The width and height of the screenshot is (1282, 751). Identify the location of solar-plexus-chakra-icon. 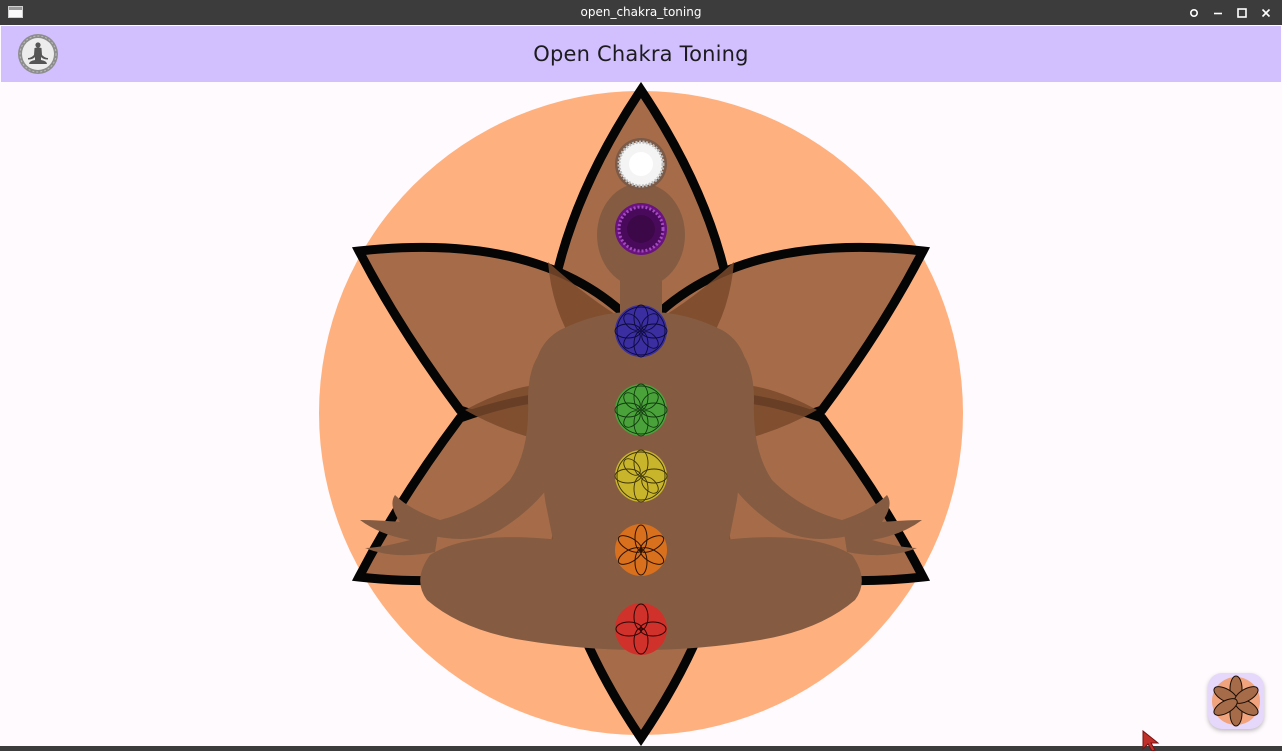
(641, 476).